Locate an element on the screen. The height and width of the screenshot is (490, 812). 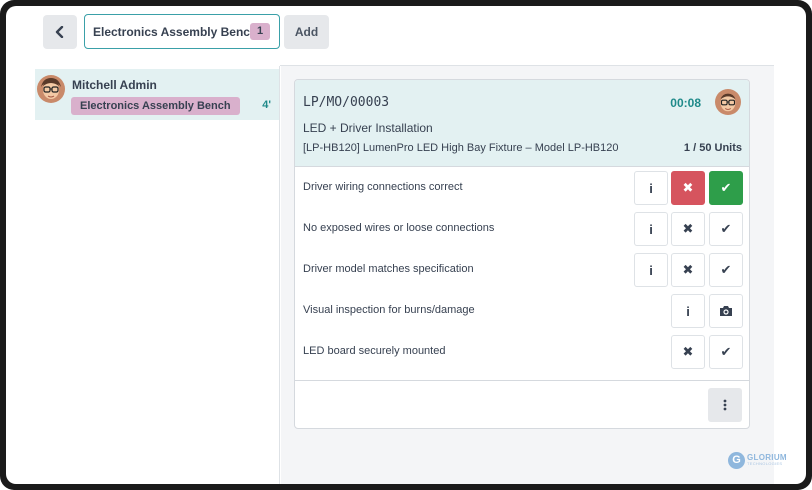
operation-name: LED + Driver Installation is located at coordinates (368, 128).